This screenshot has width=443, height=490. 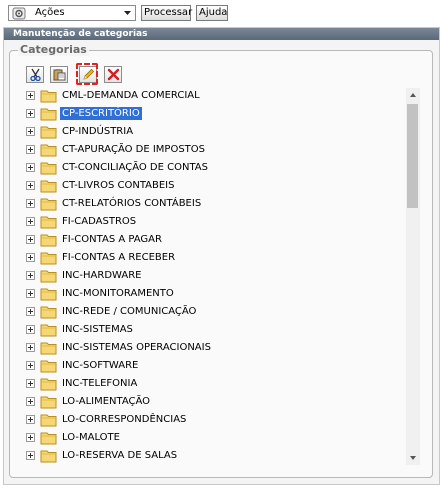 What do you see at coordinates (129, 311) in the screenshot?
I see `tree-row-label: INC-REDE / COMUNICAÇÃO` at bounding box center [129, 311].